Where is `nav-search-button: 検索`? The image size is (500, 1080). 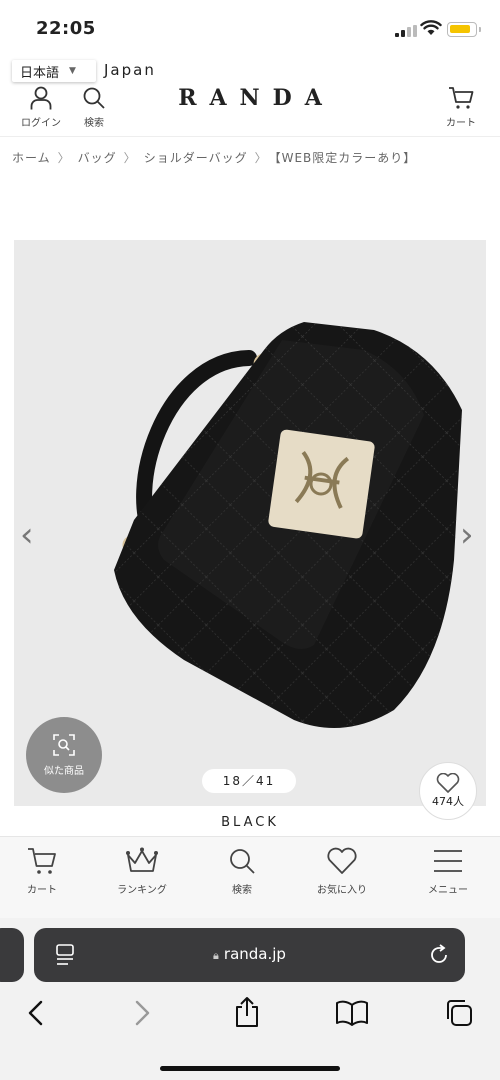 nav-search-button: 検索 is located at coordinates (242, 871).